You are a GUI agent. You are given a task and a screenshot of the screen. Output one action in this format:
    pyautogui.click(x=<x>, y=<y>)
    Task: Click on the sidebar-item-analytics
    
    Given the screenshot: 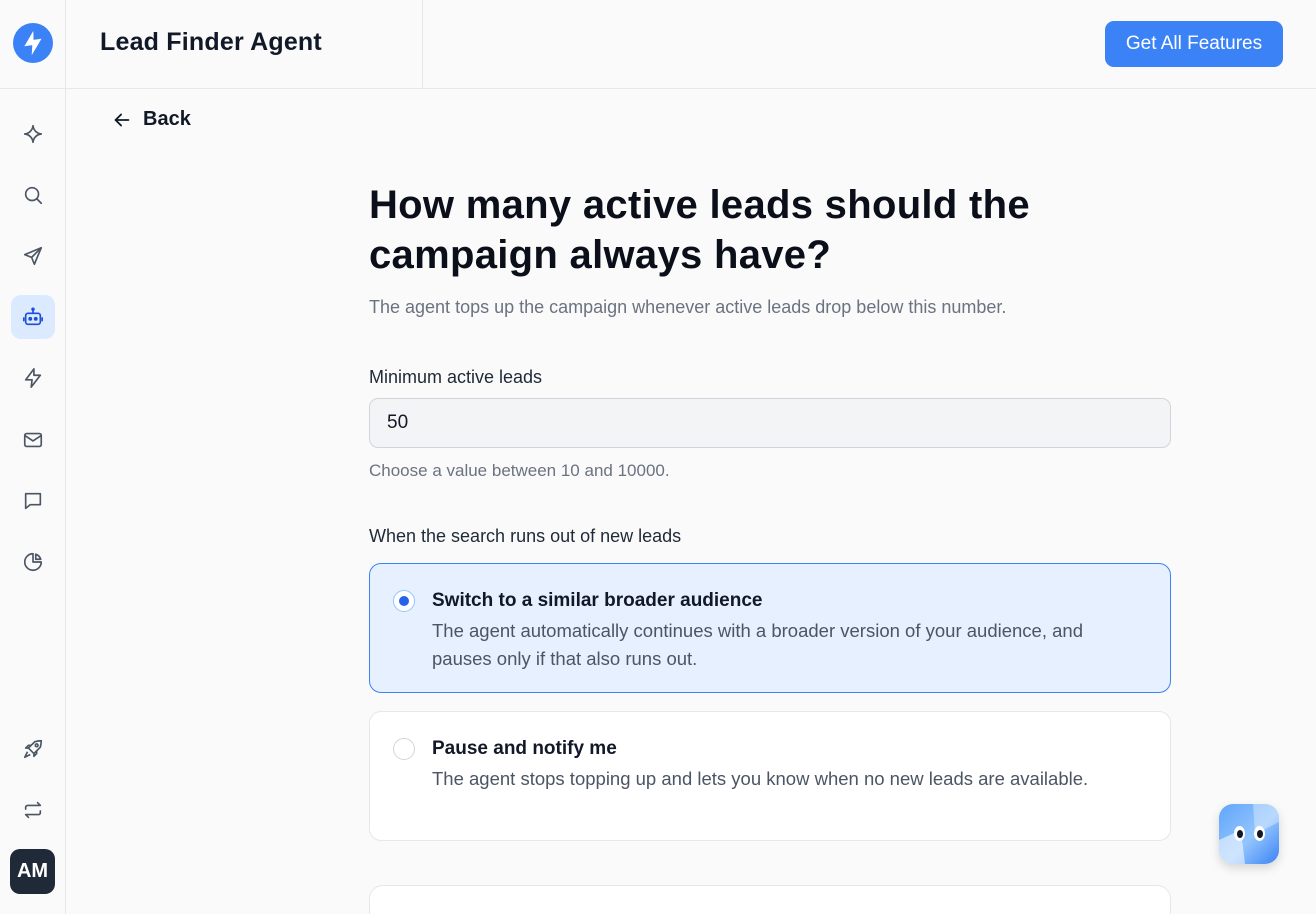 What is the action you would take?
    pyautogui.click(x=33, y=562)
    